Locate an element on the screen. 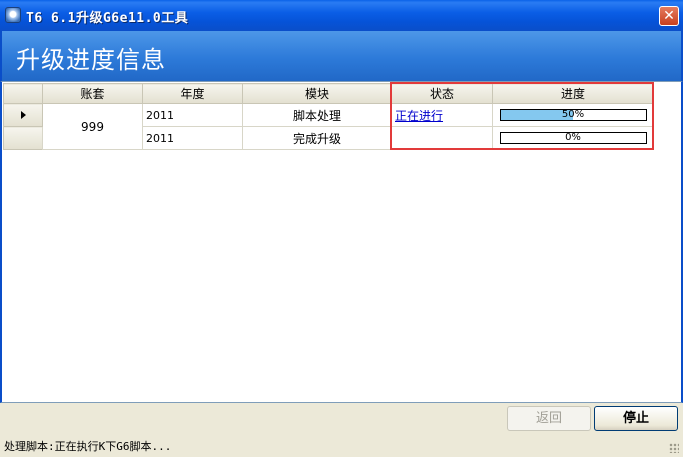 The width and height of the screenshot is (683, 457). progress-label: 0% is located at coordinates (573, 137).